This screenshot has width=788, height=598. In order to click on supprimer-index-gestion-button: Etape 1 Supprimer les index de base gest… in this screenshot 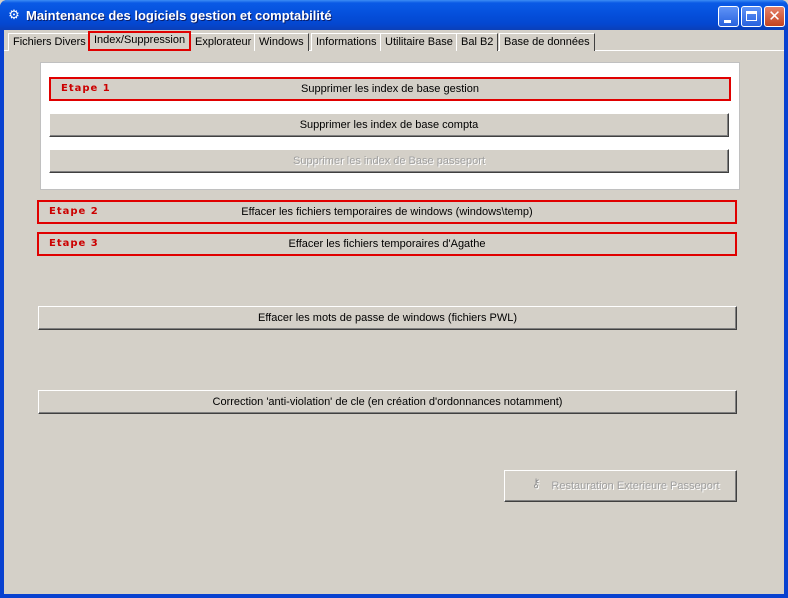, I will do `click(390, 89)`.